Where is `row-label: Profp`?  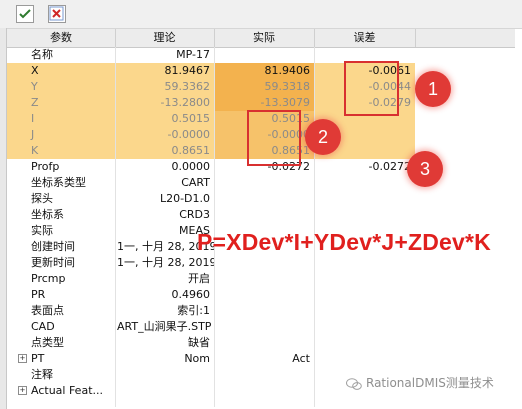 row-label: Profp is located at coordinates (45, 166).